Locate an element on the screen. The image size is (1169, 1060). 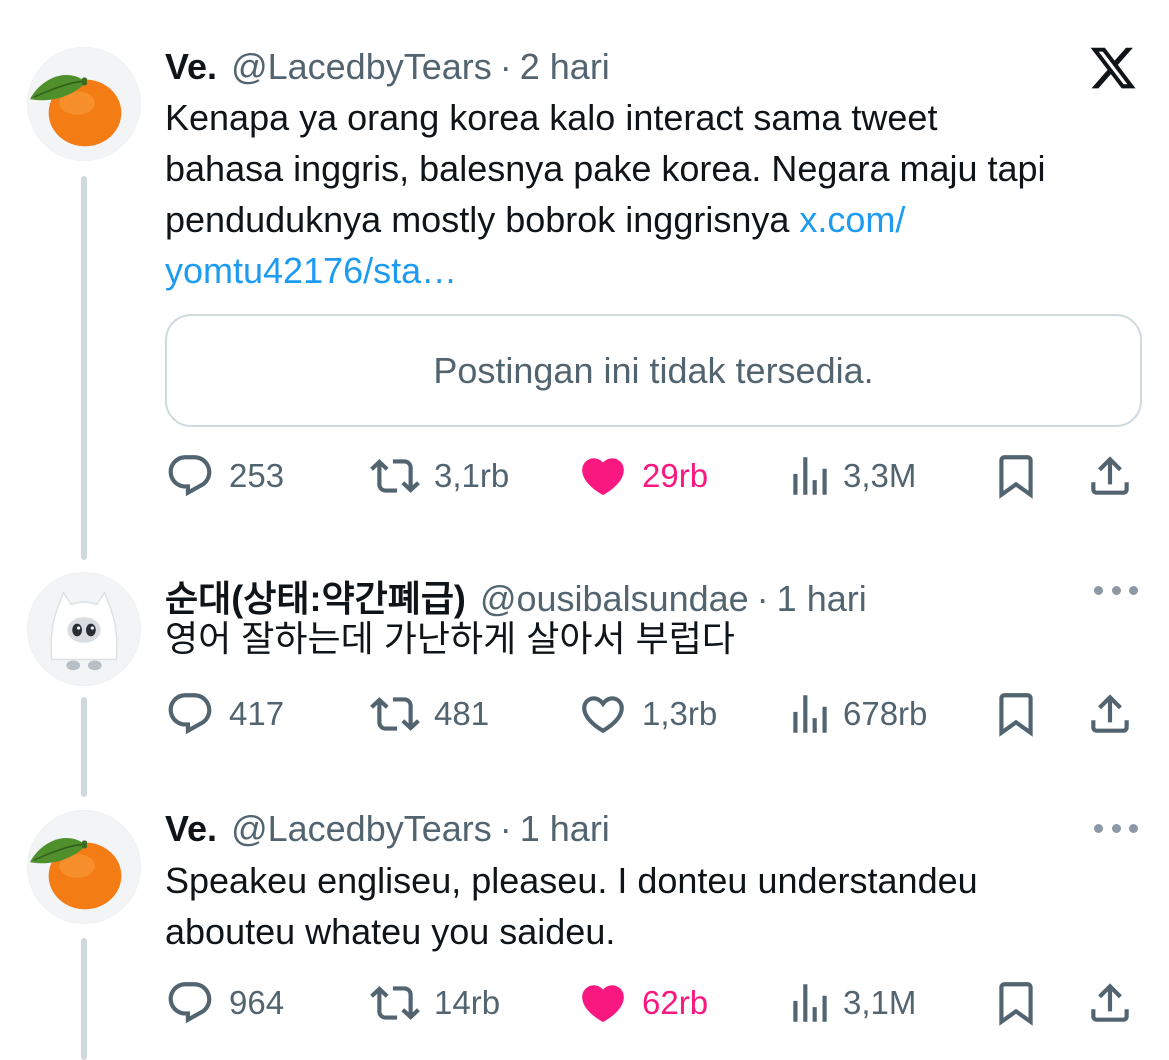
reply-button: 253 is located at coordinates (224, 476).